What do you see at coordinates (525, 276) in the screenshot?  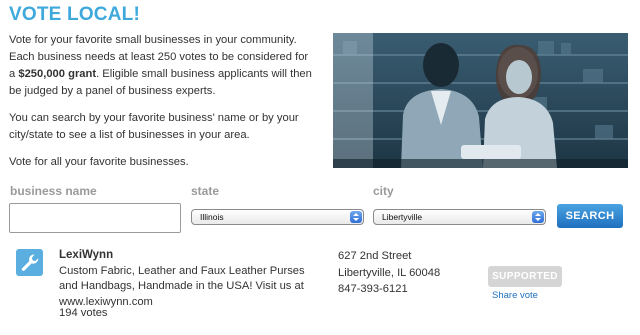 I see `supported-button: SUPPORTED` at bounding box center [525, 276].